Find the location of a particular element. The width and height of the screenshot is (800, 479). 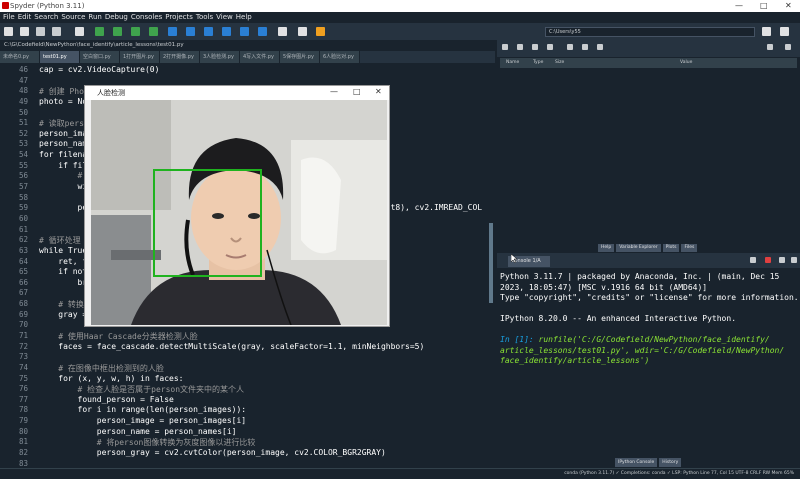

code-line: br is located at coordinates (63, 282).